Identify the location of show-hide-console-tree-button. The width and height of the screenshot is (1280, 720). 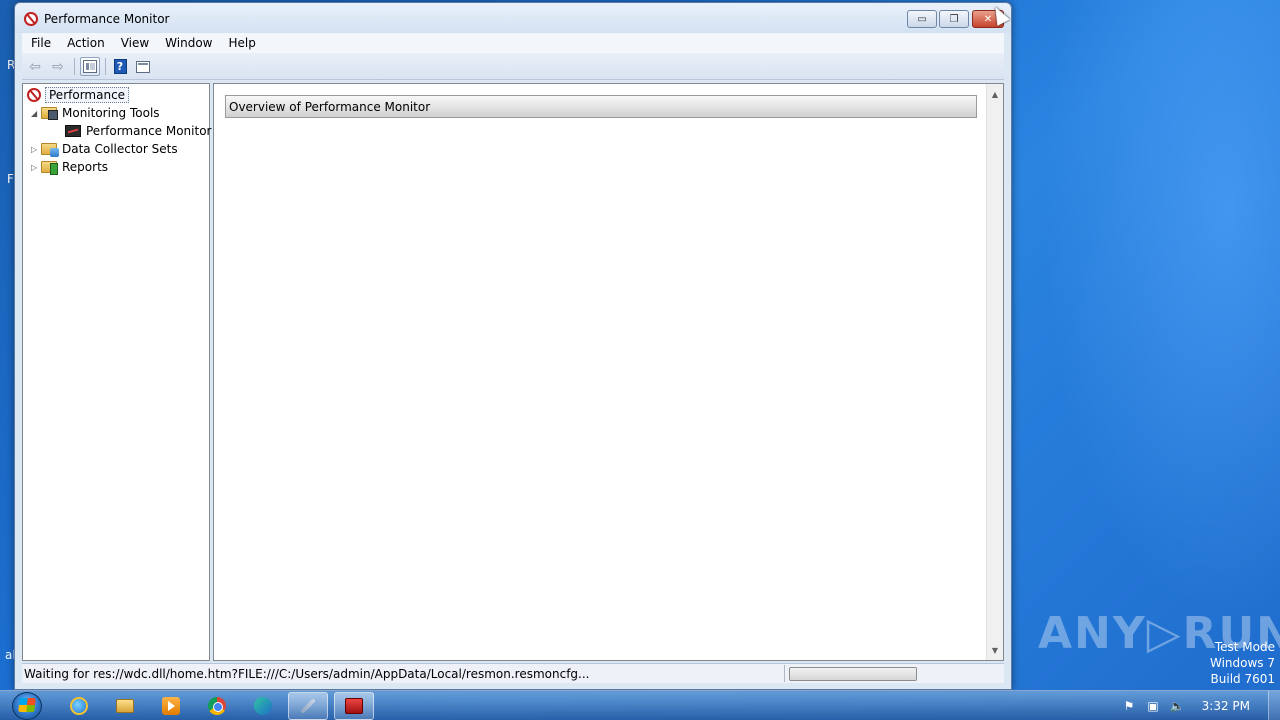
(90, 66).